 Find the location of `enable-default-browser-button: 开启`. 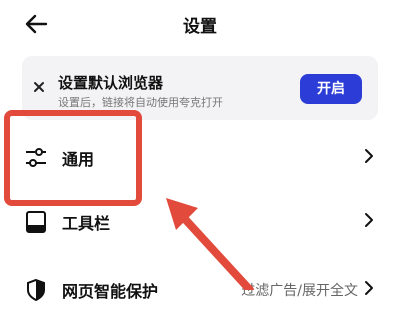

enable-default-browser-button: 开启 is located at coordinates (331, 89).